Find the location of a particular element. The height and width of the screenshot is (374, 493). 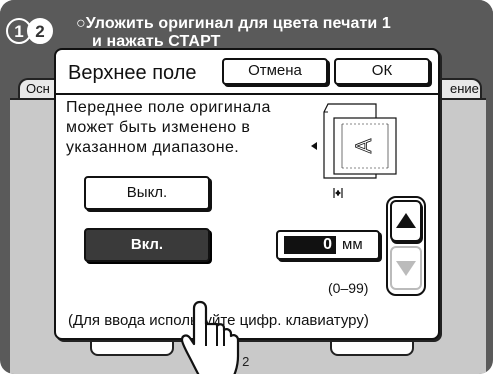

value-stepper is located at coordinates (406, 246).